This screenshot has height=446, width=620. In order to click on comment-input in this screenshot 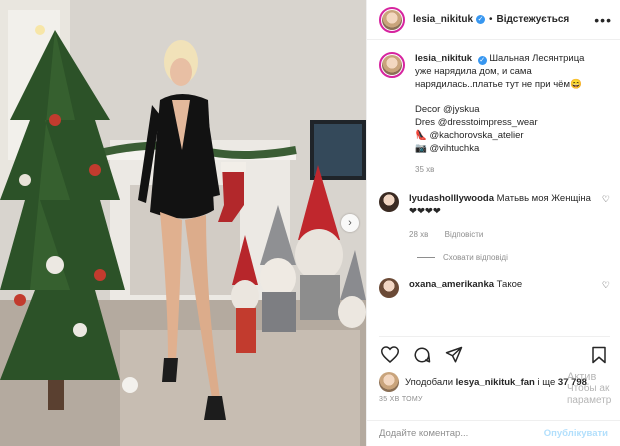, I will do `click(461, 433)`.